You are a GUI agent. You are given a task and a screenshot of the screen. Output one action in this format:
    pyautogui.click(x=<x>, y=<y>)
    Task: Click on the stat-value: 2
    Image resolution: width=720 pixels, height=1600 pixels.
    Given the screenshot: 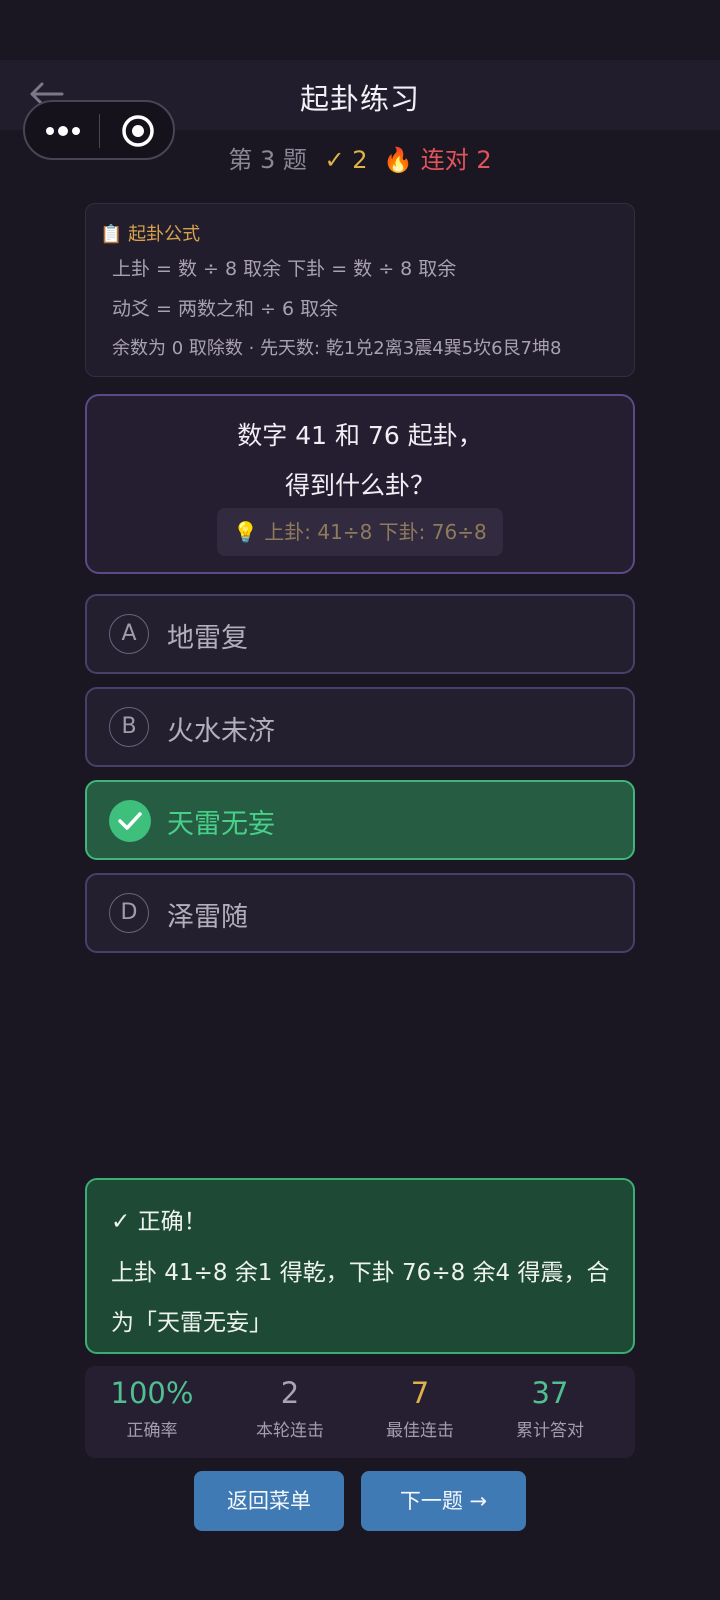 What is the action you would take?
    pyautogui.click(x=290, y=1393)
    